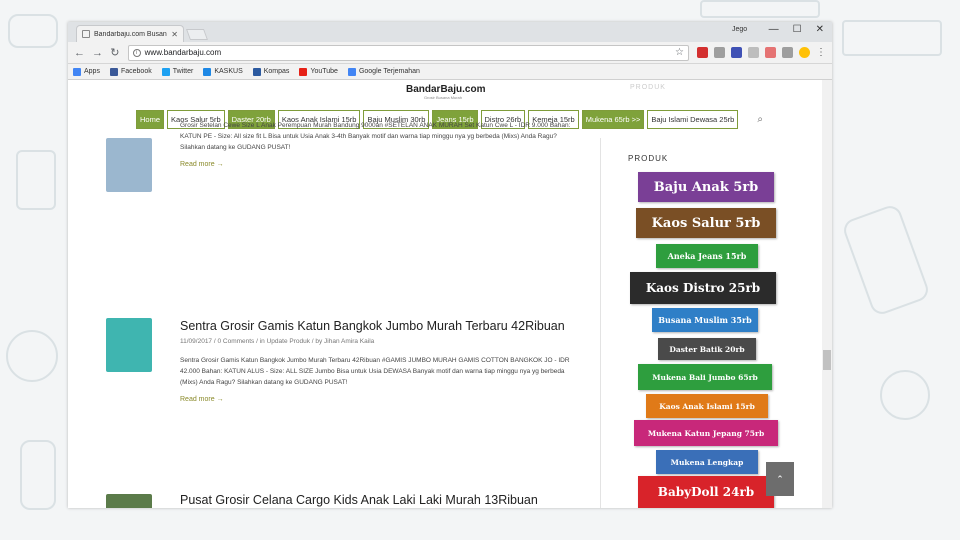  I want to click on bookmark-youtube: YouTube, so click(318, 71).